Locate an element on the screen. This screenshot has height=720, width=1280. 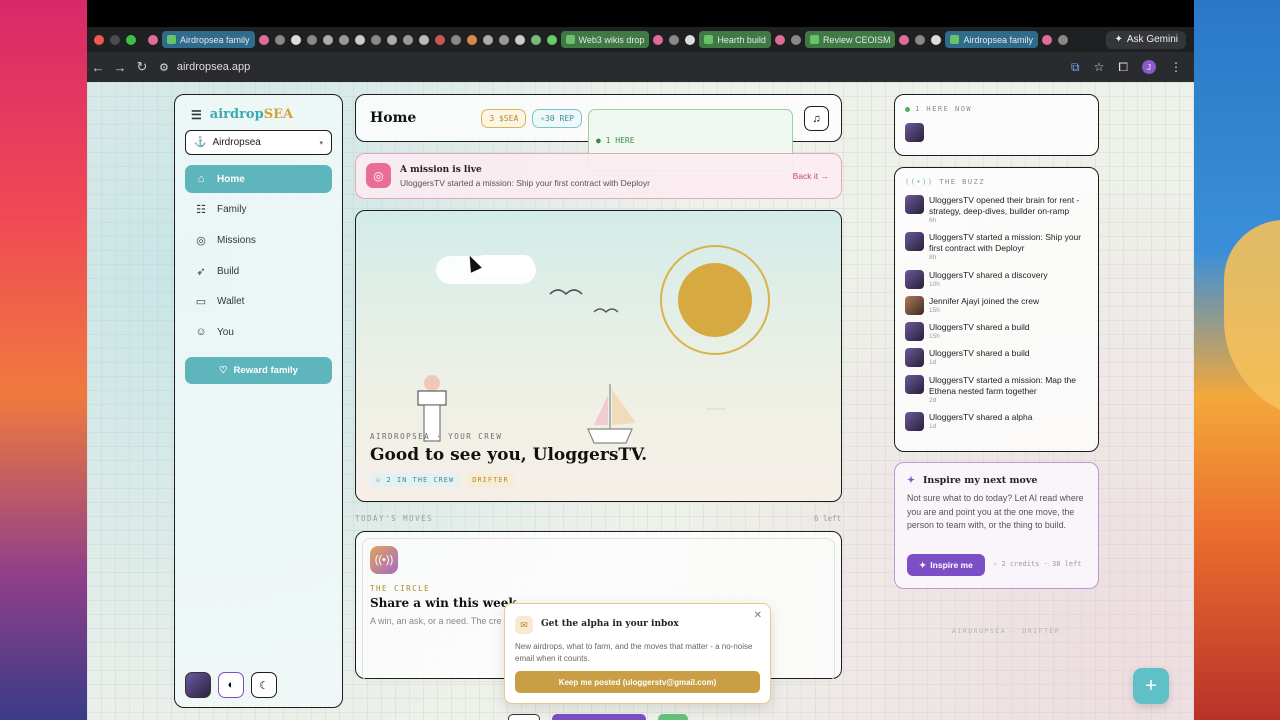
broadcast-icon: ((•)) is located at coordinates (384, 560).